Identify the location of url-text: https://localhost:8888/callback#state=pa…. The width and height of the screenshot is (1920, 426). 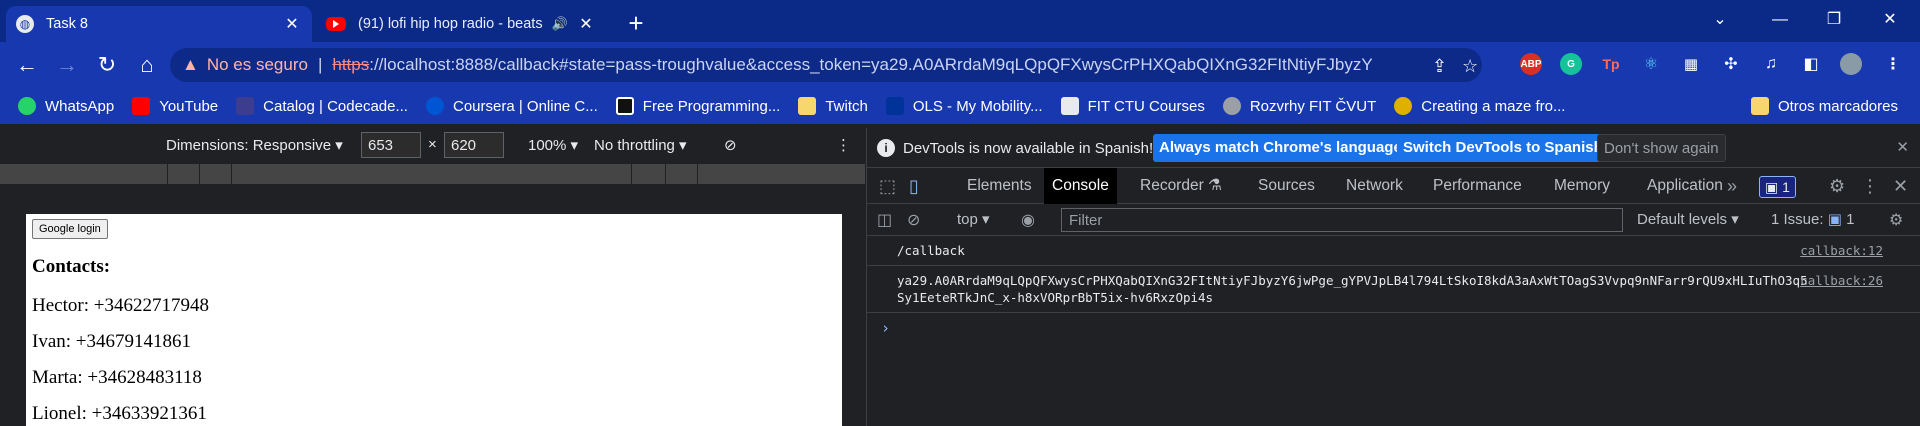
(852, 65).